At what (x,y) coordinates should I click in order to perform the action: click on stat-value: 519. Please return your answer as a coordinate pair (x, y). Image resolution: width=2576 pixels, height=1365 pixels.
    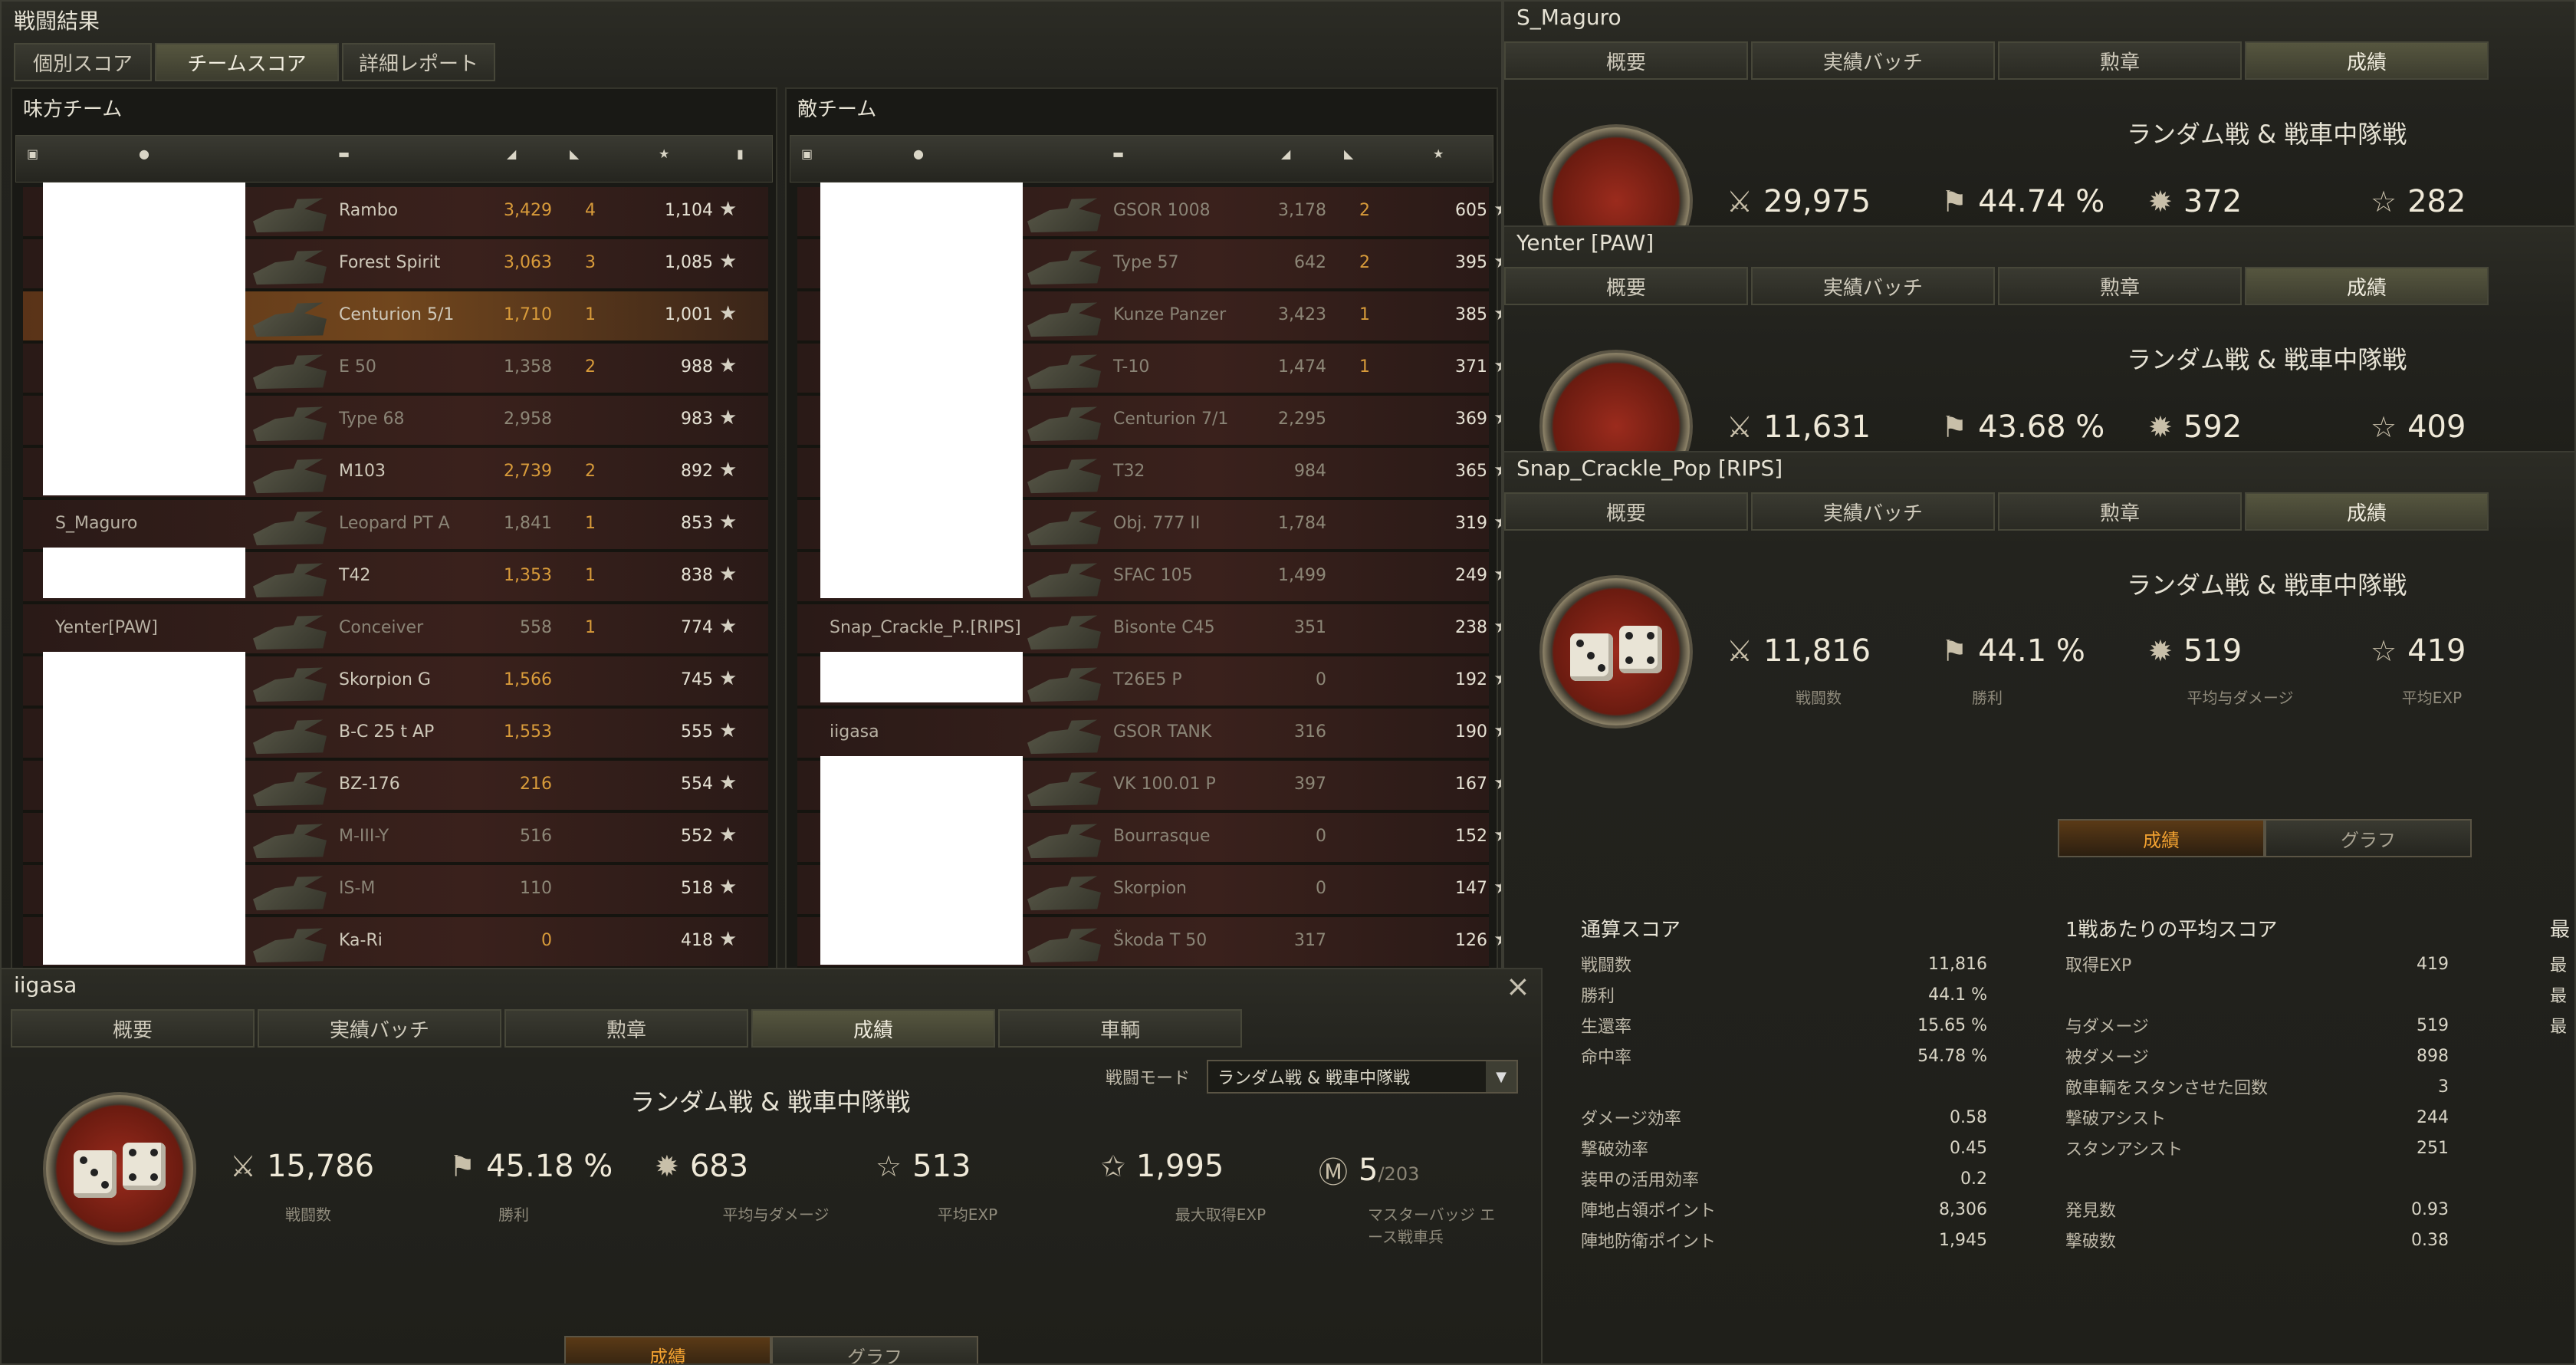
    Looking at the image, I should click on (2433, 1025).